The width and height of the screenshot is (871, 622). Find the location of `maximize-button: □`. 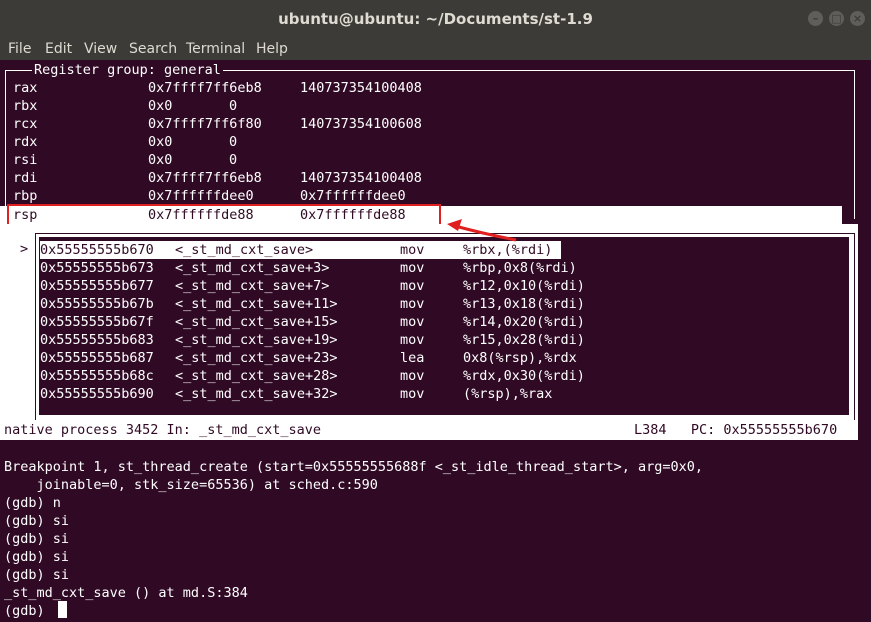

maximize-button: □ is located at coordinates (836, 18).